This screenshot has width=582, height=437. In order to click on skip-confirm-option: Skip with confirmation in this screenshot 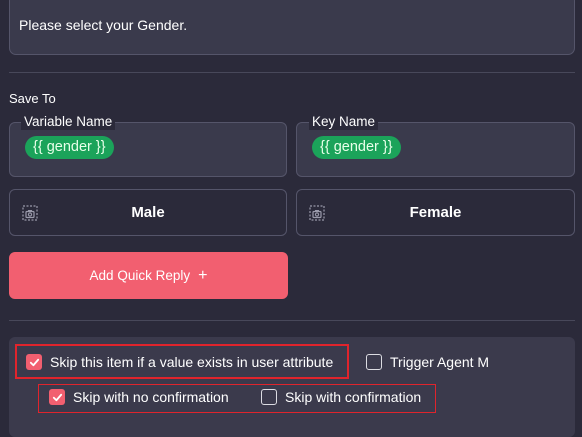, I will do `click(341, 397)`.